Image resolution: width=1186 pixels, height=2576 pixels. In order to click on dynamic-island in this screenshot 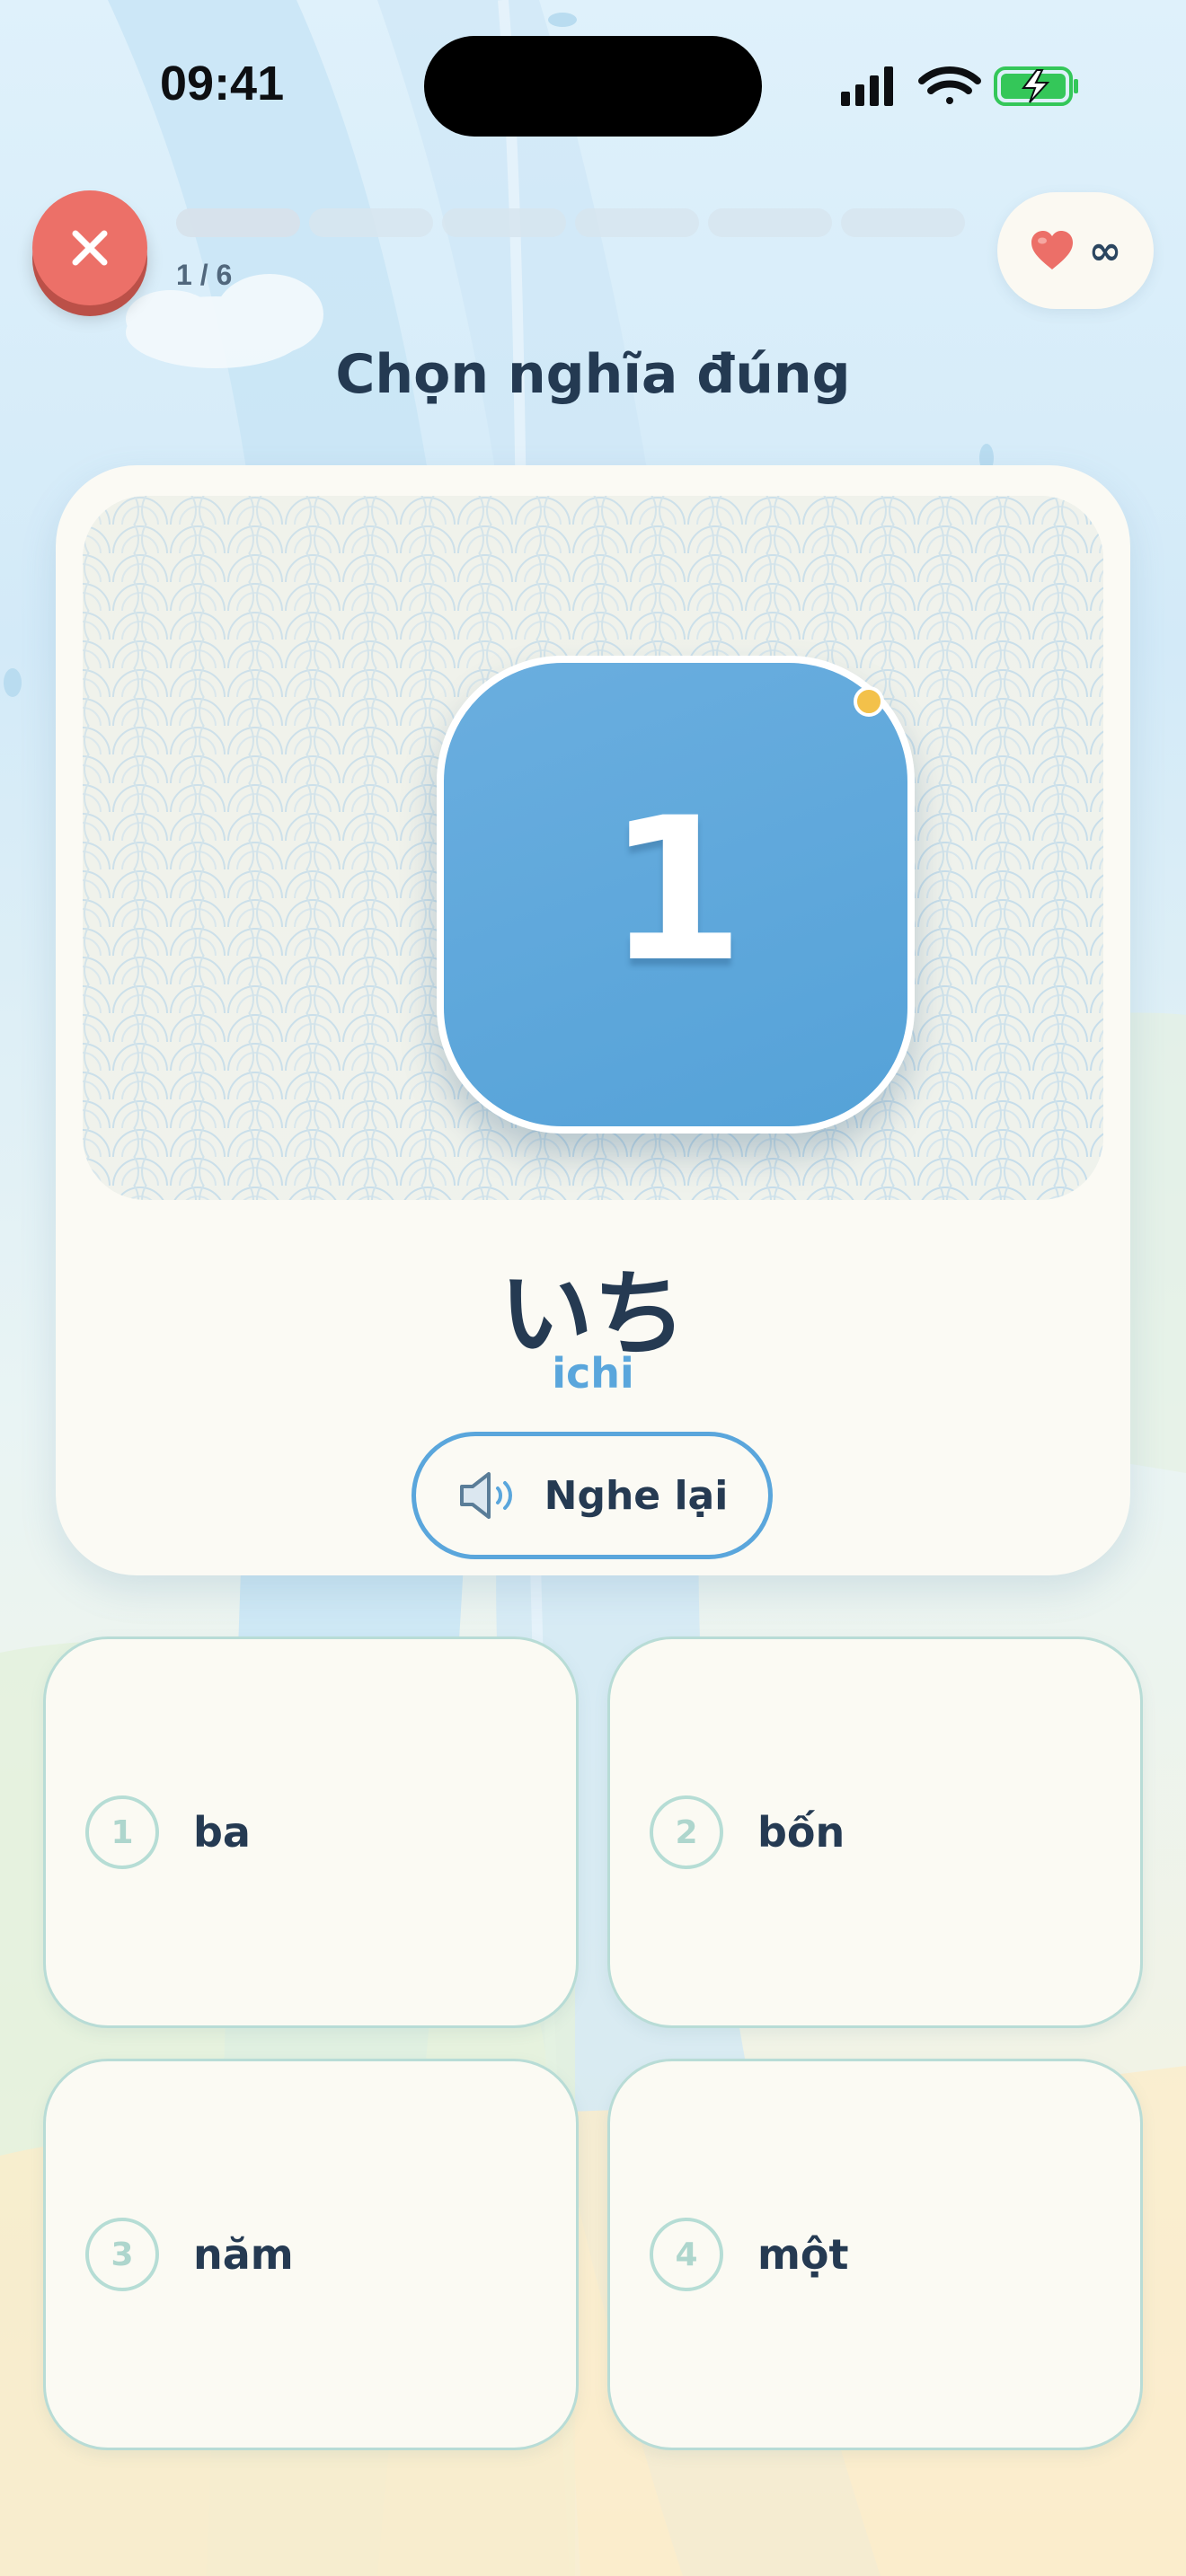, I will do `click(593, 86)`.